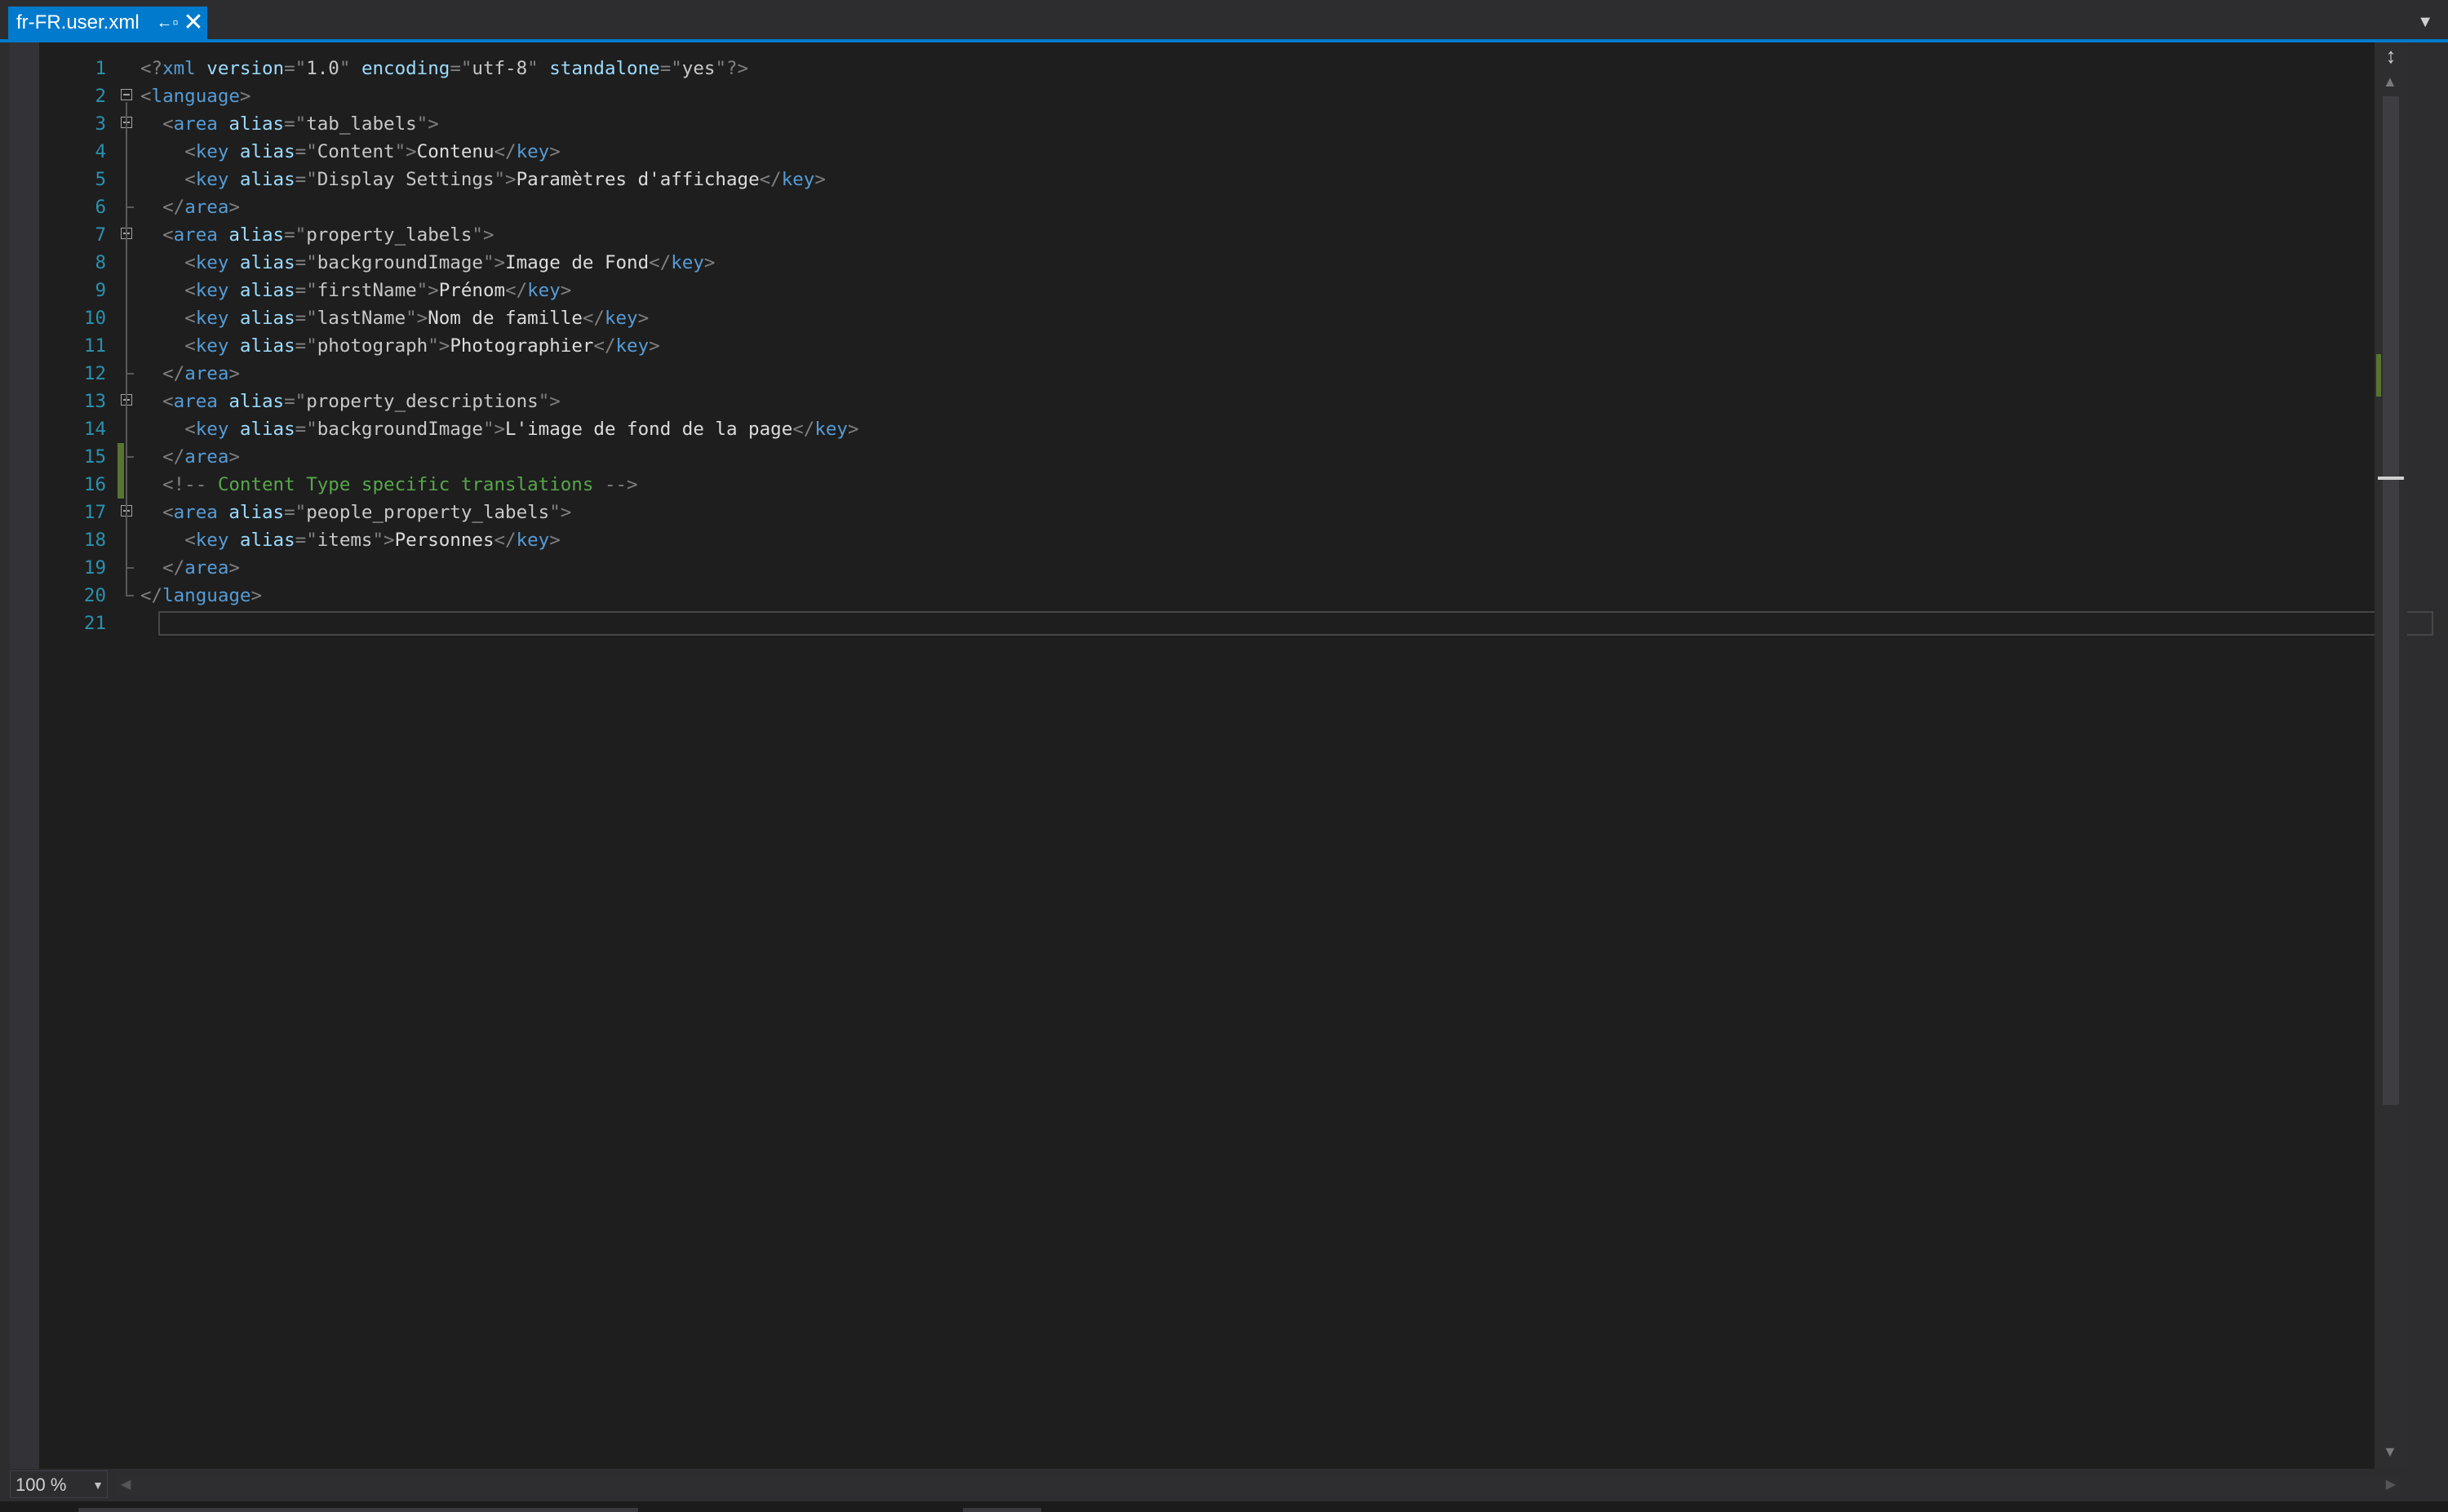  What do you see at coordinates (350, 401) in the screenshot?
I see `code-text: <area alias="property_descriptions">` at bounding box center [350, 401].